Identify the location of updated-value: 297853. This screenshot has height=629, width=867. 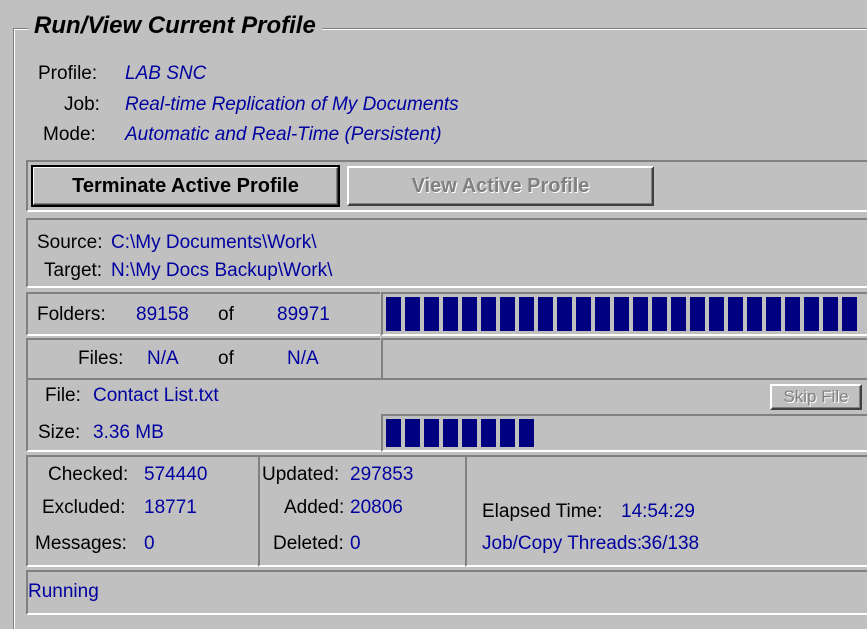
(382, 474).